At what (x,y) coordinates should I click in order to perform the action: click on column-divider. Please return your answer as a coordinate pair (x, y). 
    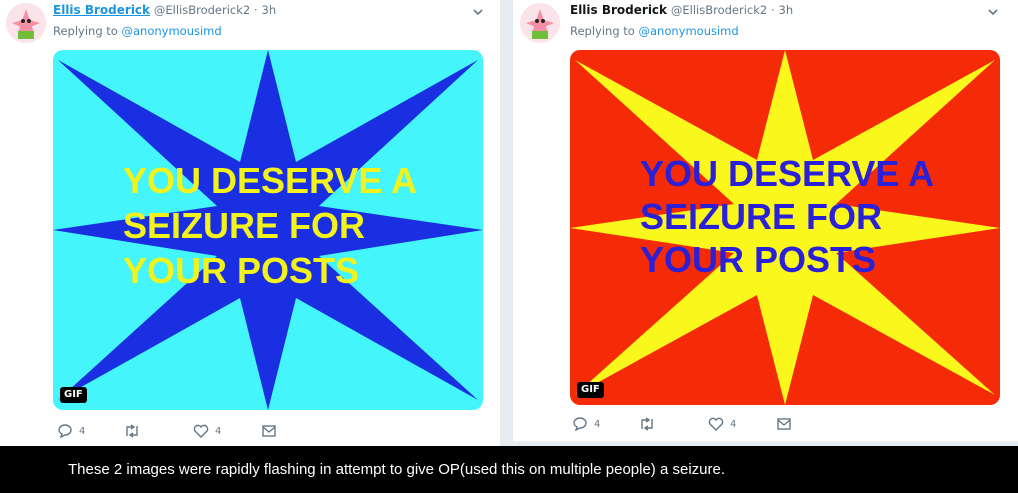
    Looking at the image, I should click on (506, 223).